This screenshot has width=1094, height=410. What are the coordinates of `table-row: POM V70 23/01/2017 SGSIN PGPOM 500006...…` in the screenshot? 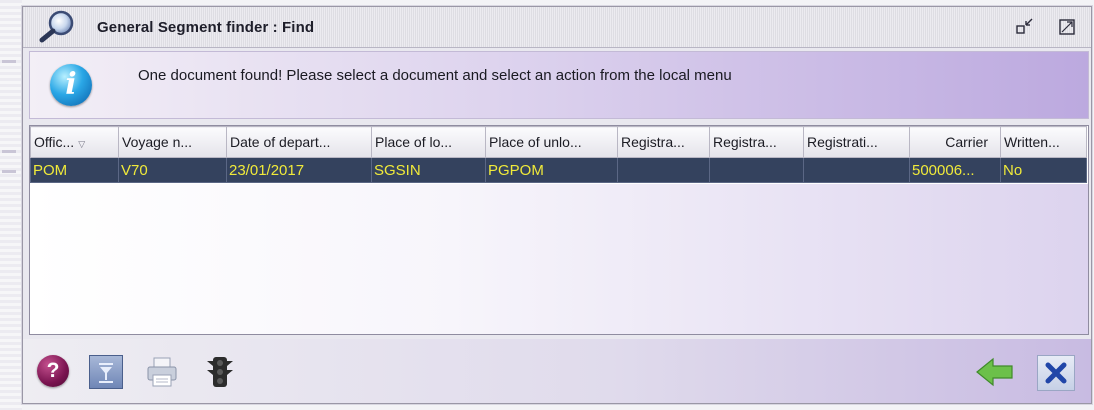 It's located at (558, 170).